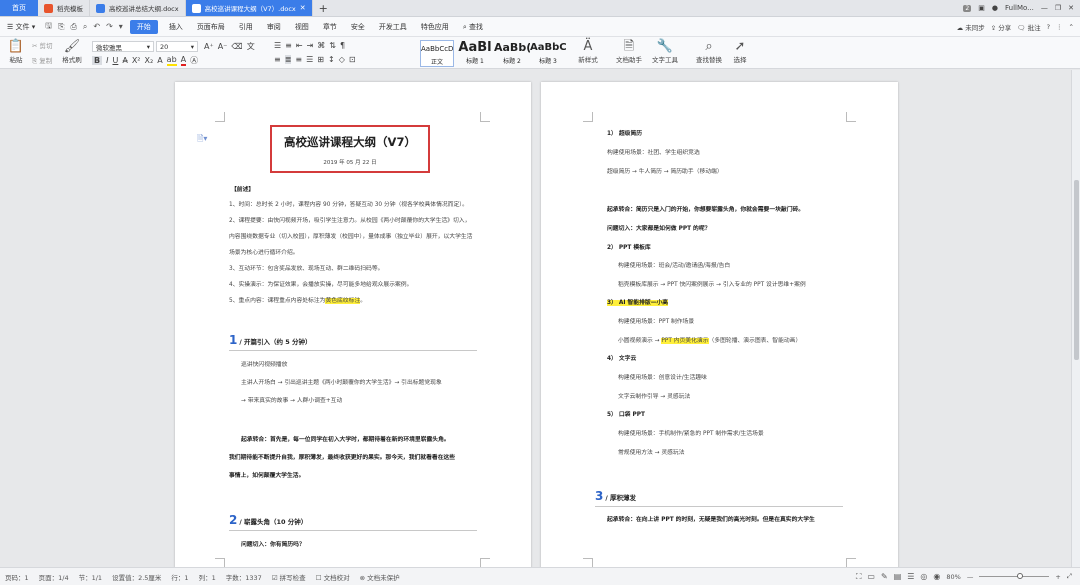 This screenshot has width=1080, height=585. I want to click on status-line: 行：1, so click(179, 577).